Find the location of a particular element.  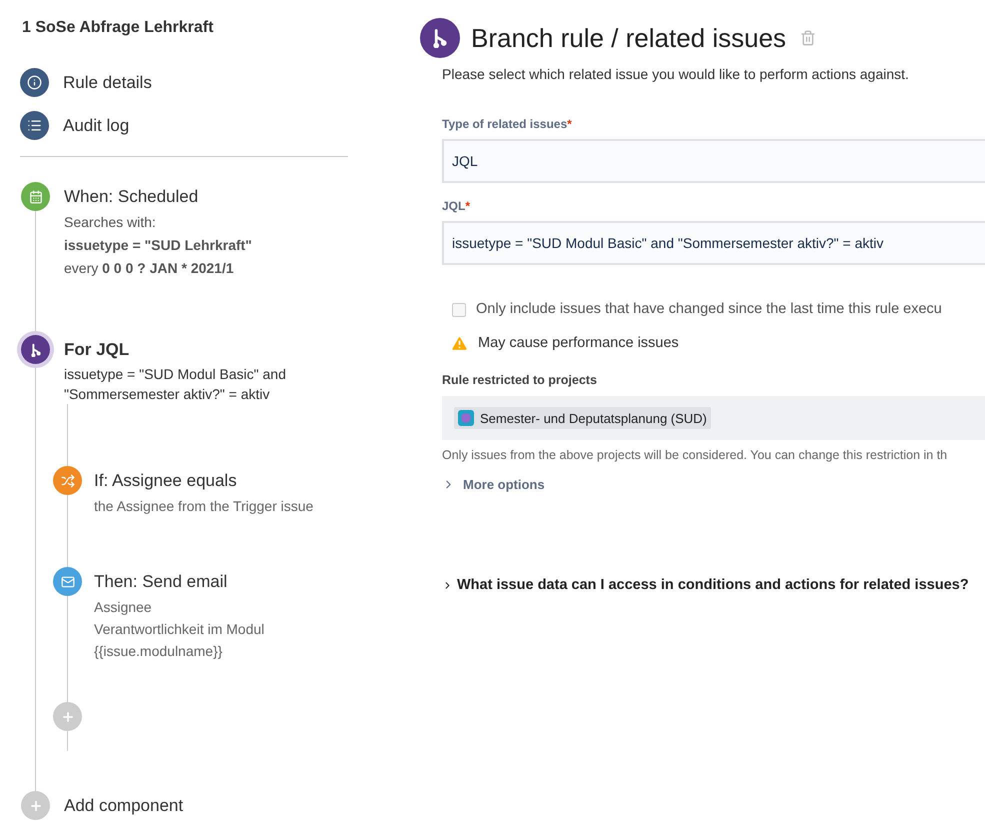

step-detail: the Assignee from the Trigger issue is located at coordinates (204, 506).